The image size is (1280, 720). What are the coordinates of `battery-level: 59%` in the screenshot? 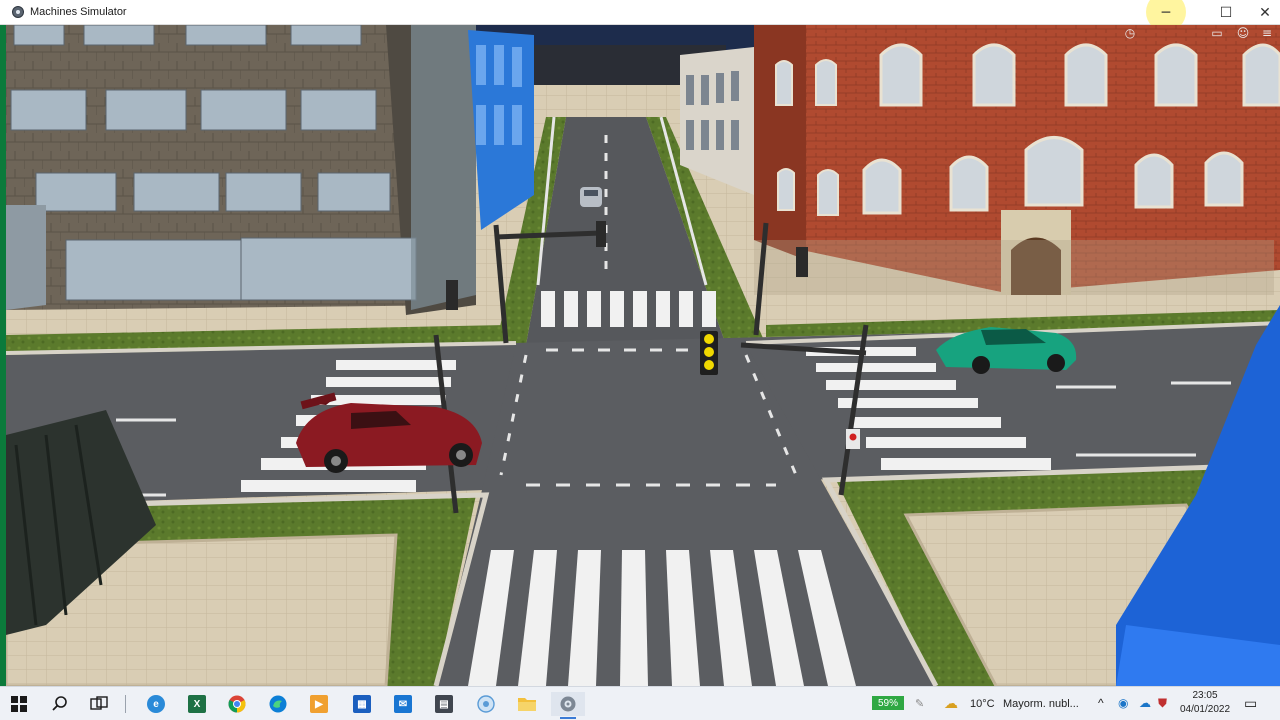 It's located at (888, 703).